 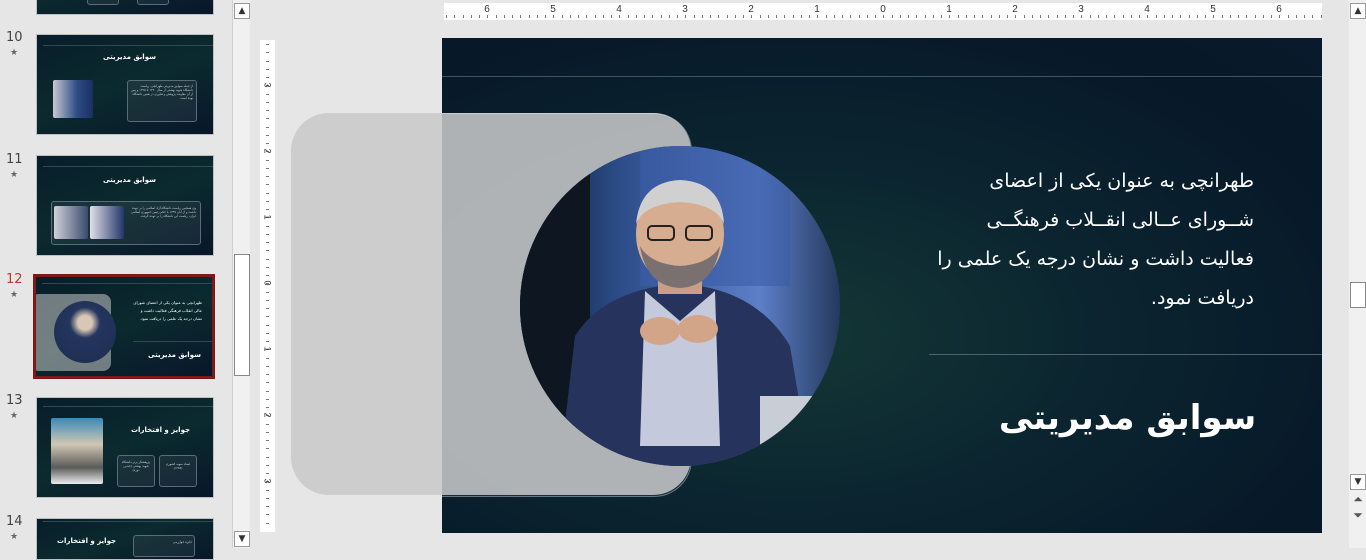 I want to click on slide-number-13: 13, so click(x=14, y=400).